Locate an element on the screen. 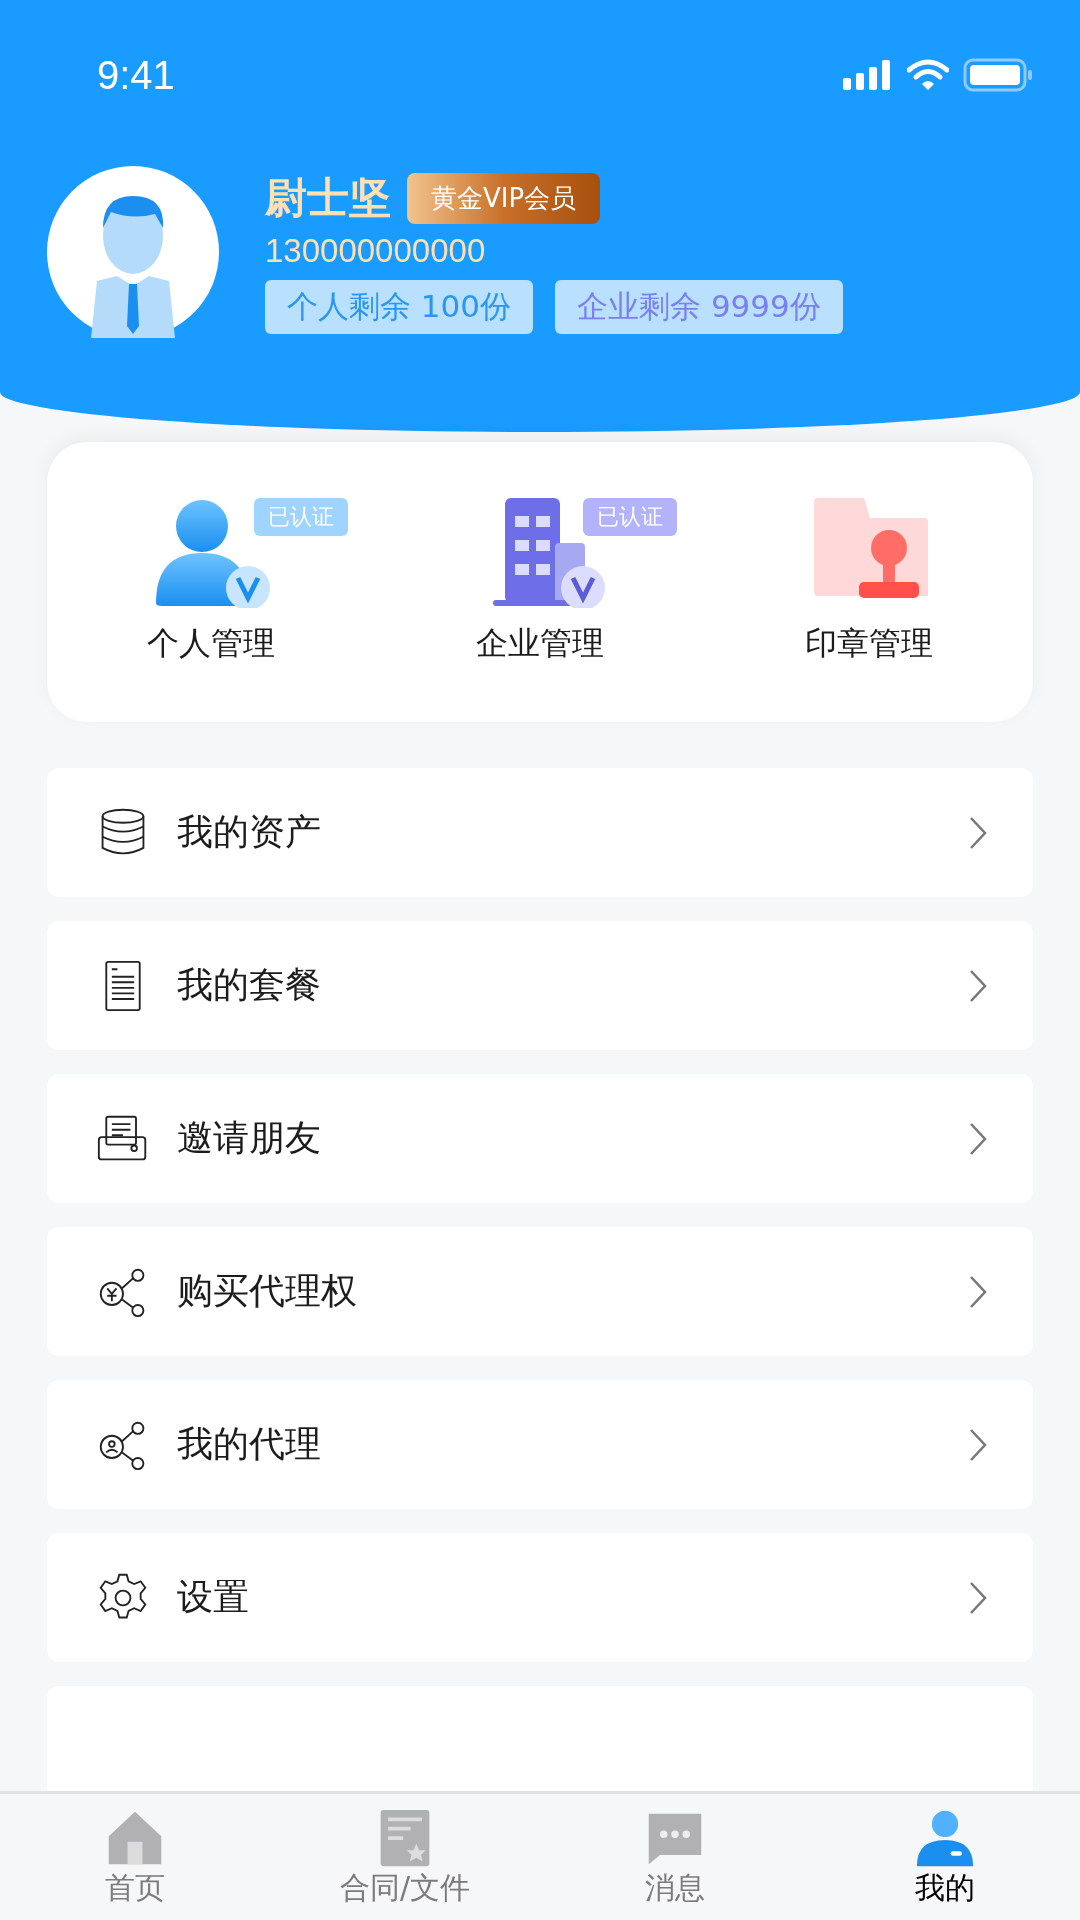  menu-row: 我的代理 is located at coordinates (540, 1444).